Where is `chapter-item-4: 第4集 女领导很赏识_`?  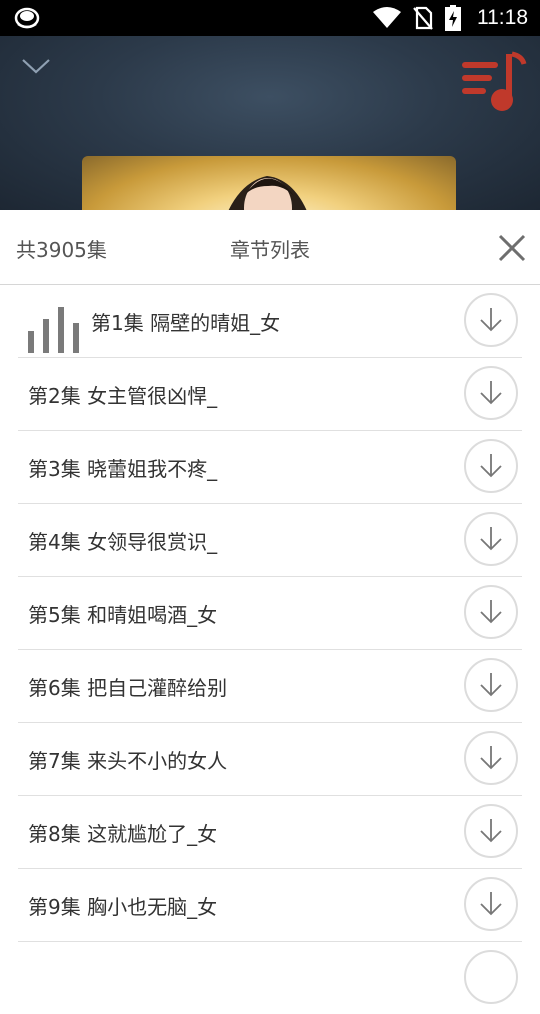 chapter-item-4: 第4集 女领导很赏识_ is located at coordinates (270, 540).